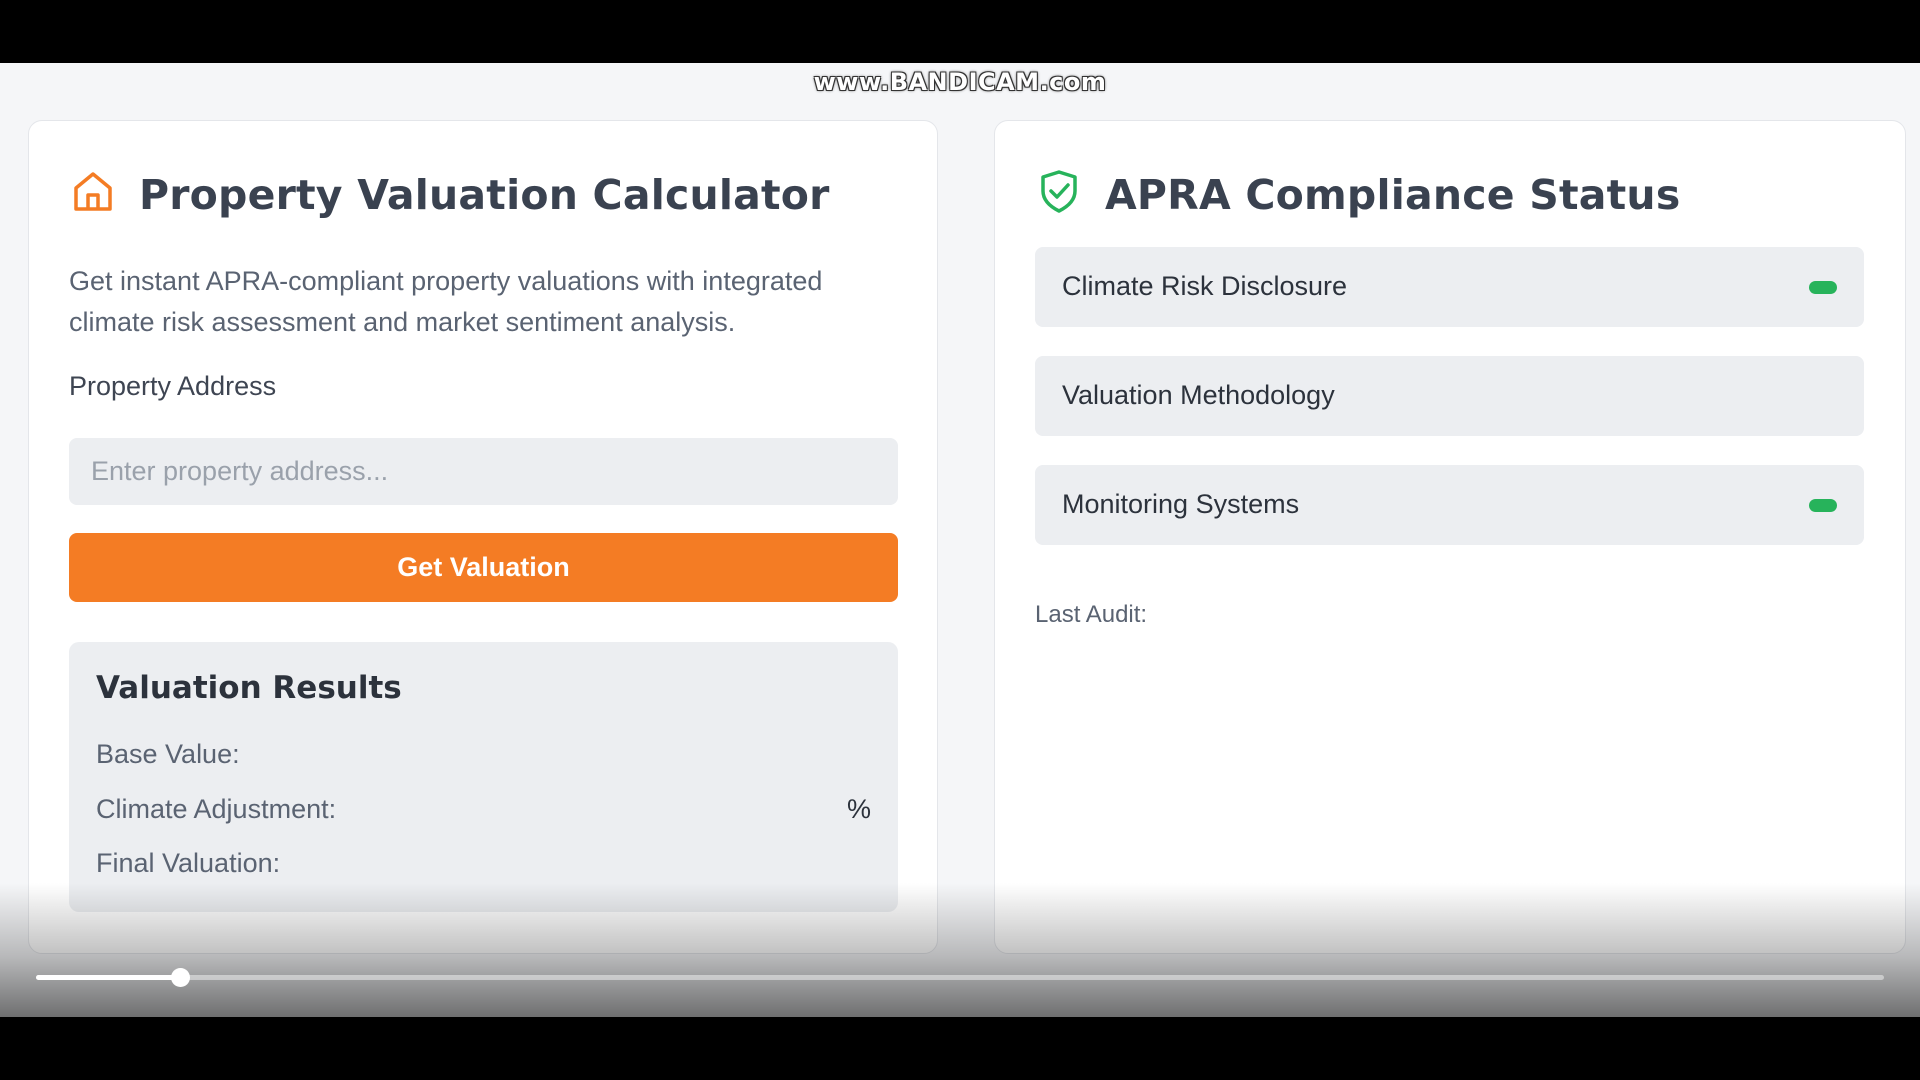 The height and width of the screenshot is (1080, 1920). Describe the element at coordinates (173, 386) in the screenshot. I see `property-address-label: Property Address` at that location.